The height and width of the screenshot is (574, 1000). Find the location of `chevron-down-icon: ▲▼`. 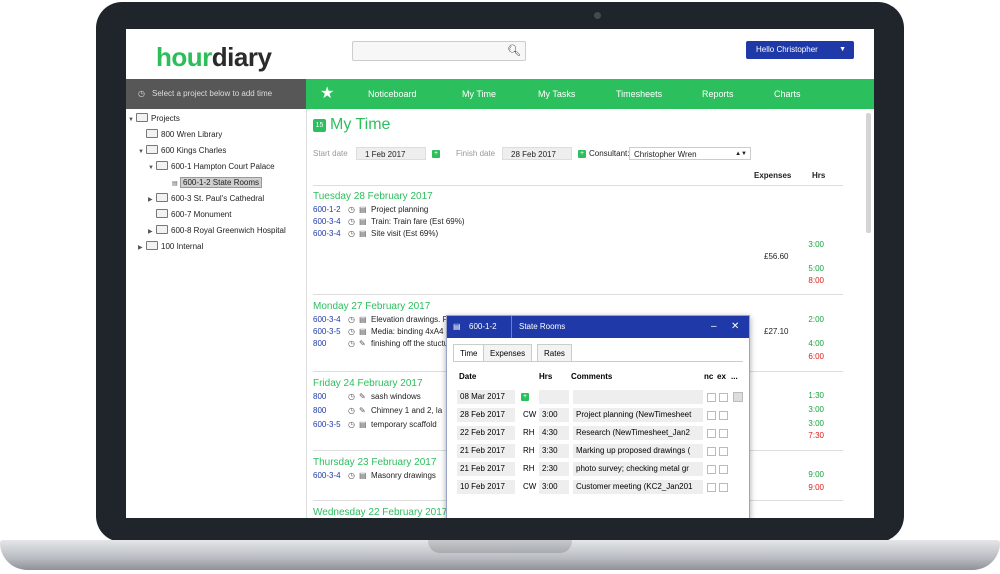

chevron-down-icon: ▲▼ is located at coordinates (741, 154).